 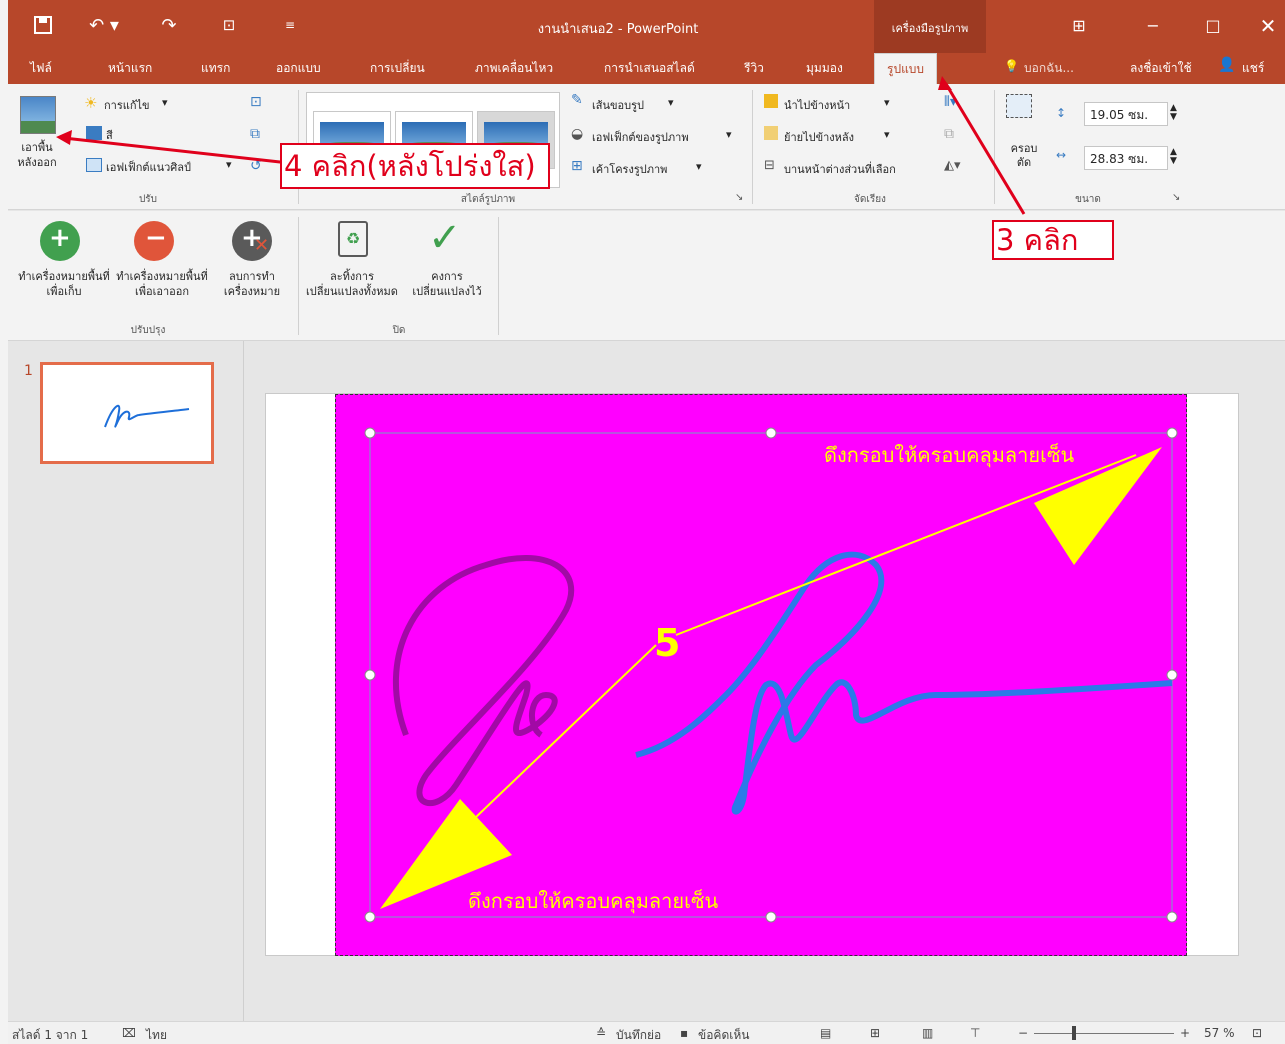 What do you see at coordinates (769, 165) in the screenshot?
I see `selection-pane-icon: ⊟` at bounding box center [769, 165].